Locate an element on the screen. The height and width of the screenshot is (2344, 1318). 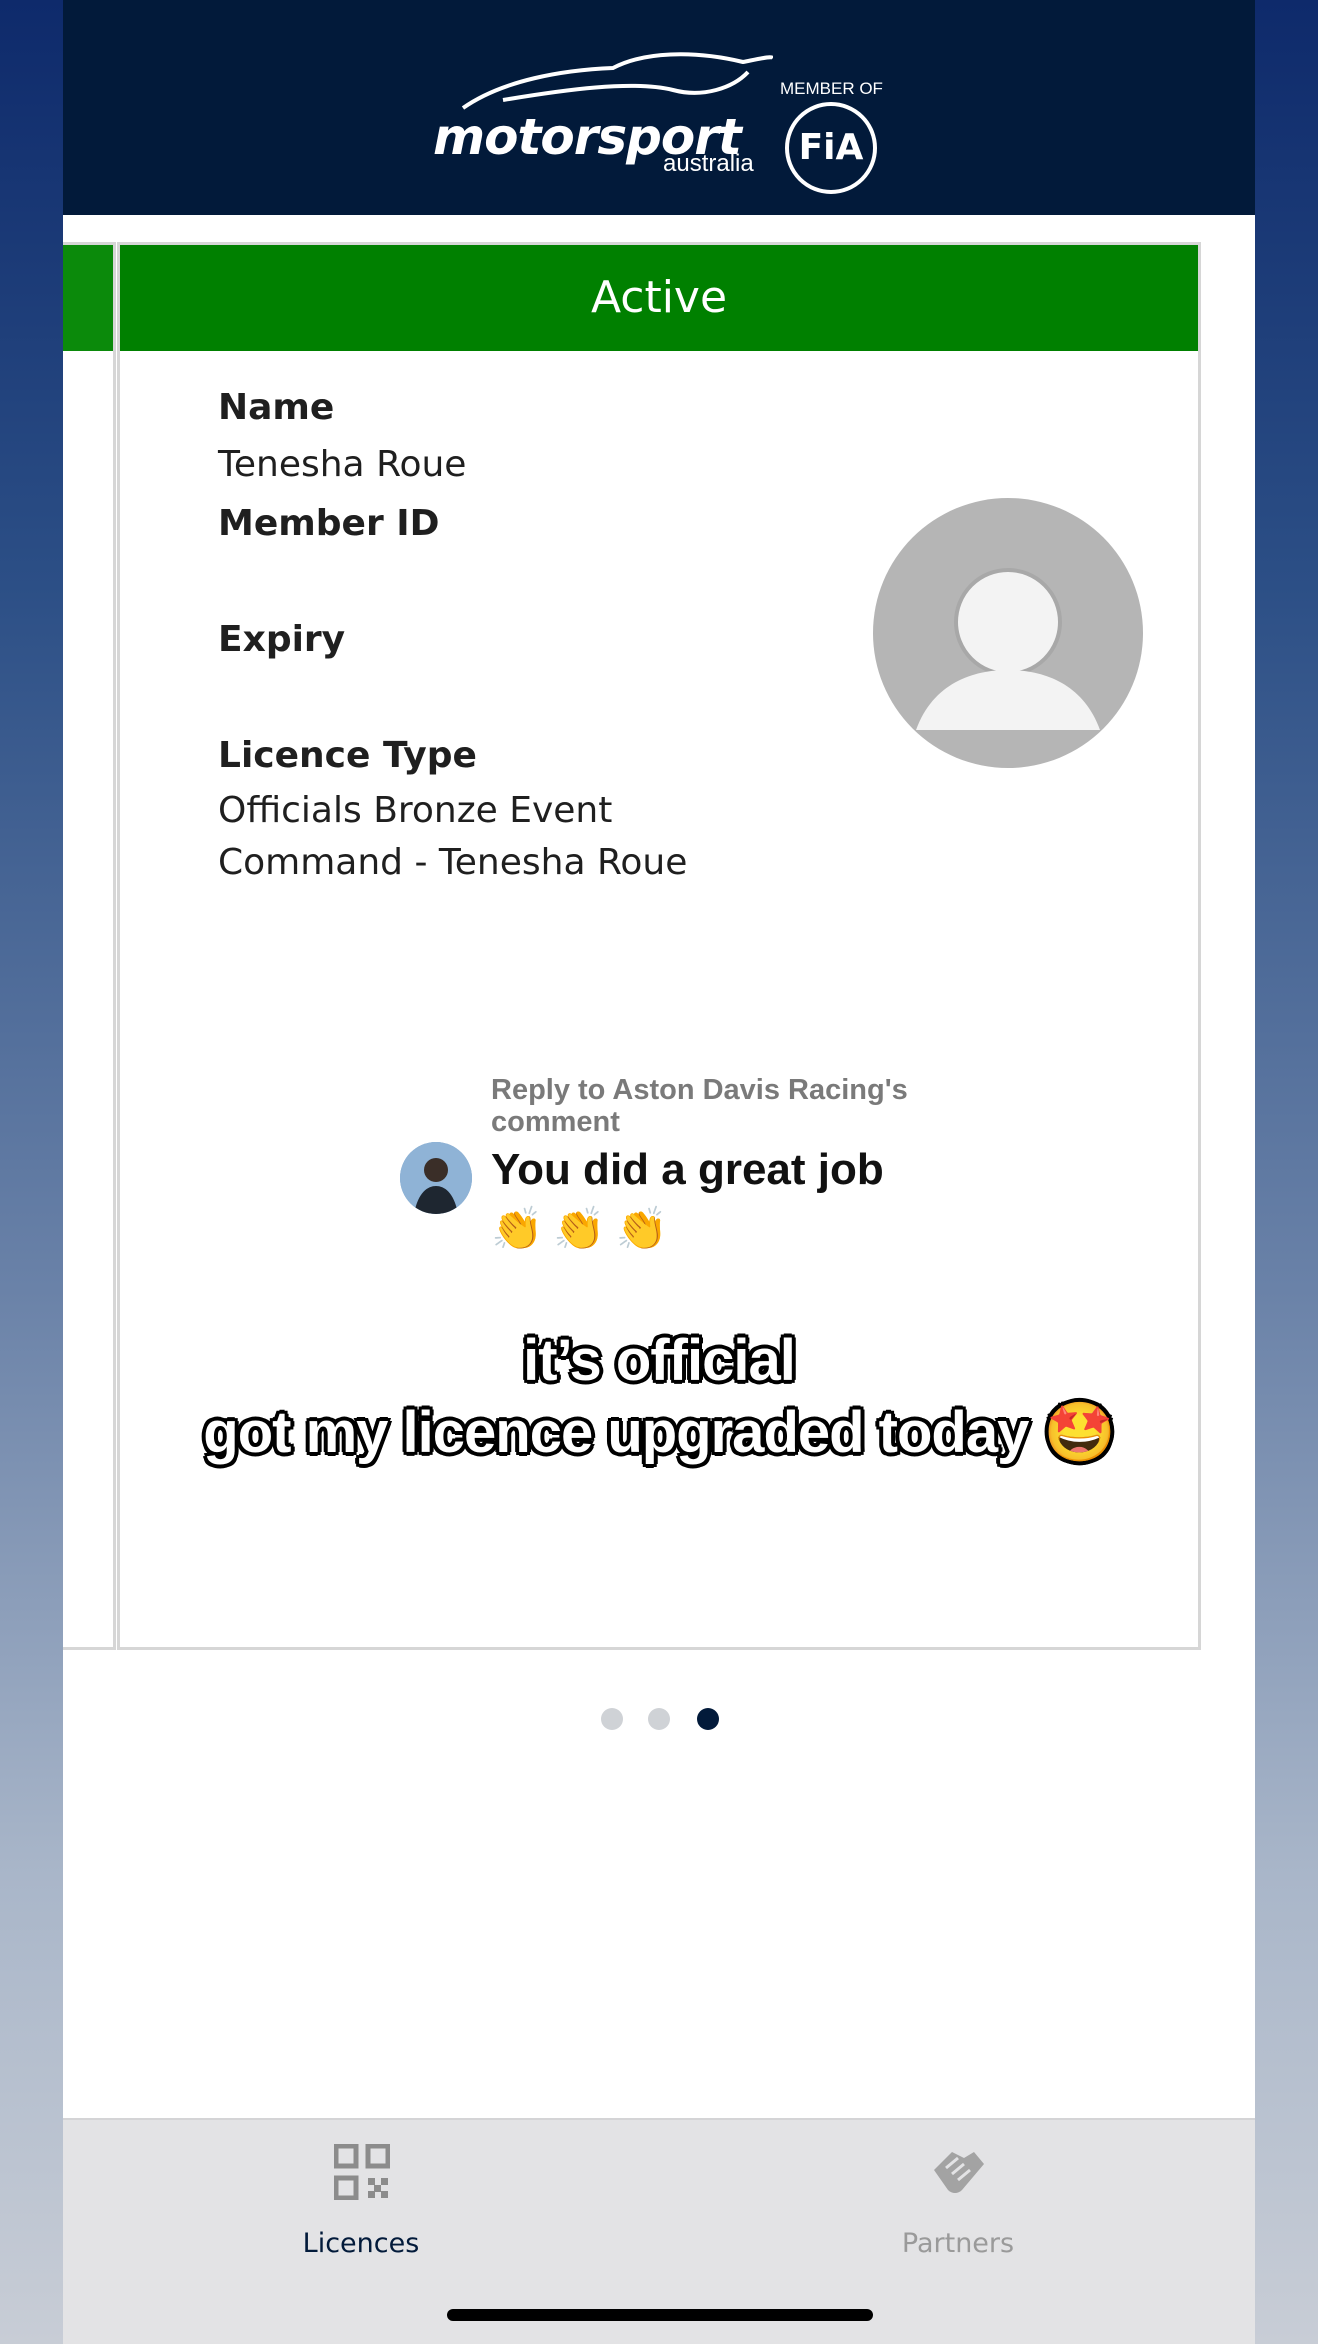
licence-type-value-line2: Command - Tenesha Roue is located at coordinates (453, 862).